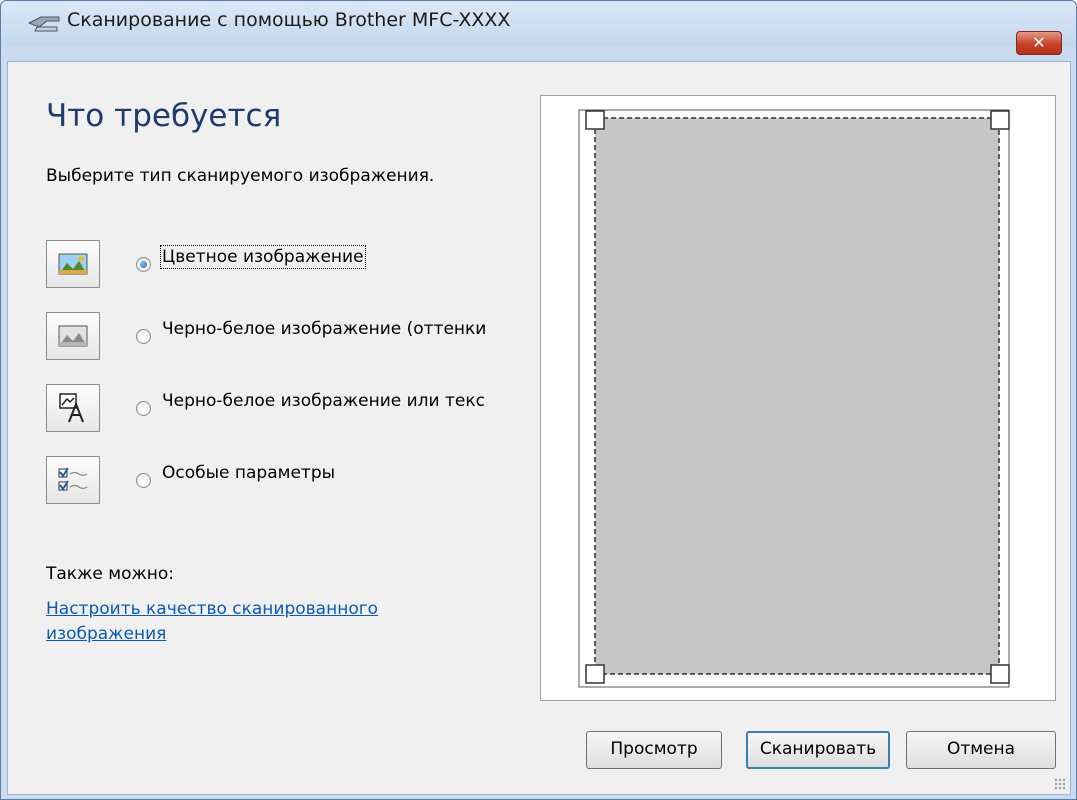 The height and width of the screenshot is (800, 1077). I want to click on bw-text-icon, so click(73, 408).